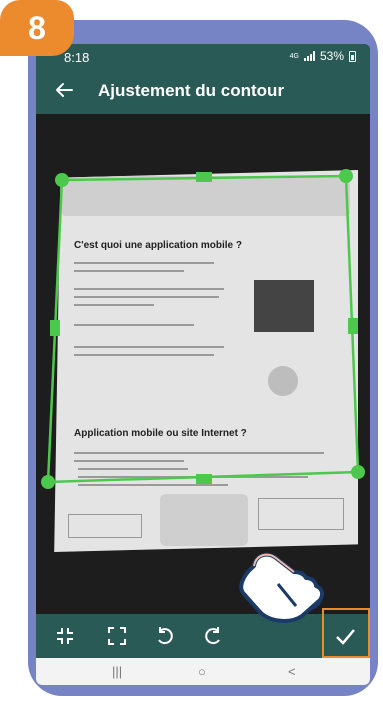 The width and height of the screenshot is (383, 706). I want to click on crop-handle-left, so click(55, 328).